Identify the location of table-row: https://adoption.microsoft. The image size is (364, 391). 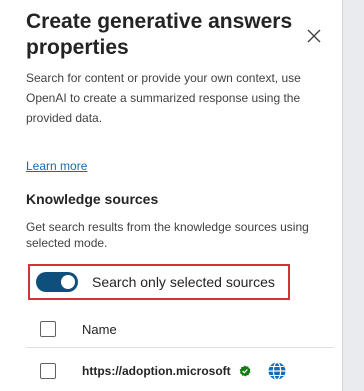
(180, 371).